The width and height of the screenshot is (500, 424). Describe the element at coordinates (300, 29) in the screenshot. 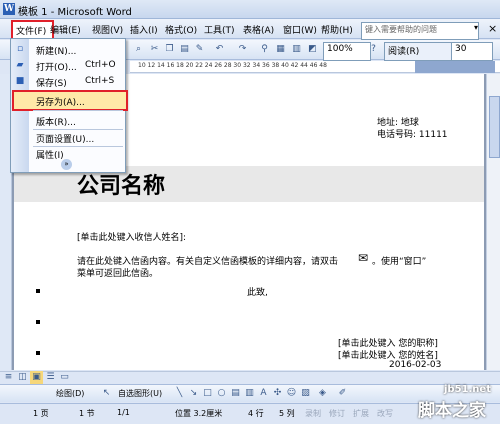

I see `menu-window: 窗口(W)` at that location.